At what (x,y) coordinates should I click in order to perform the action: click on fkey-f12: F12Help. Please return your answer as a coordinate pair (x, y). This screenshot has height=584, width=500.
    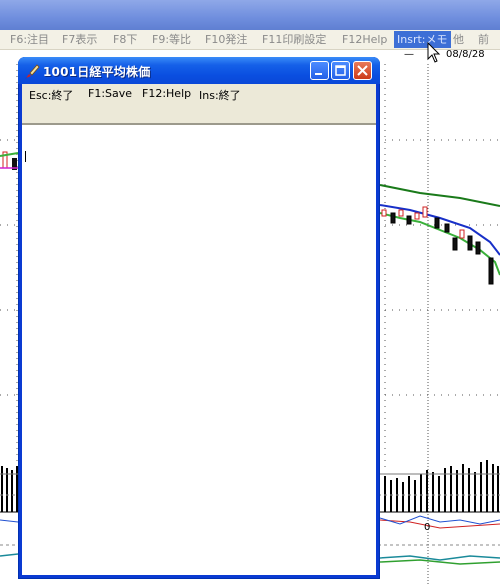
    Looking at the image, I should click on (364, 39).